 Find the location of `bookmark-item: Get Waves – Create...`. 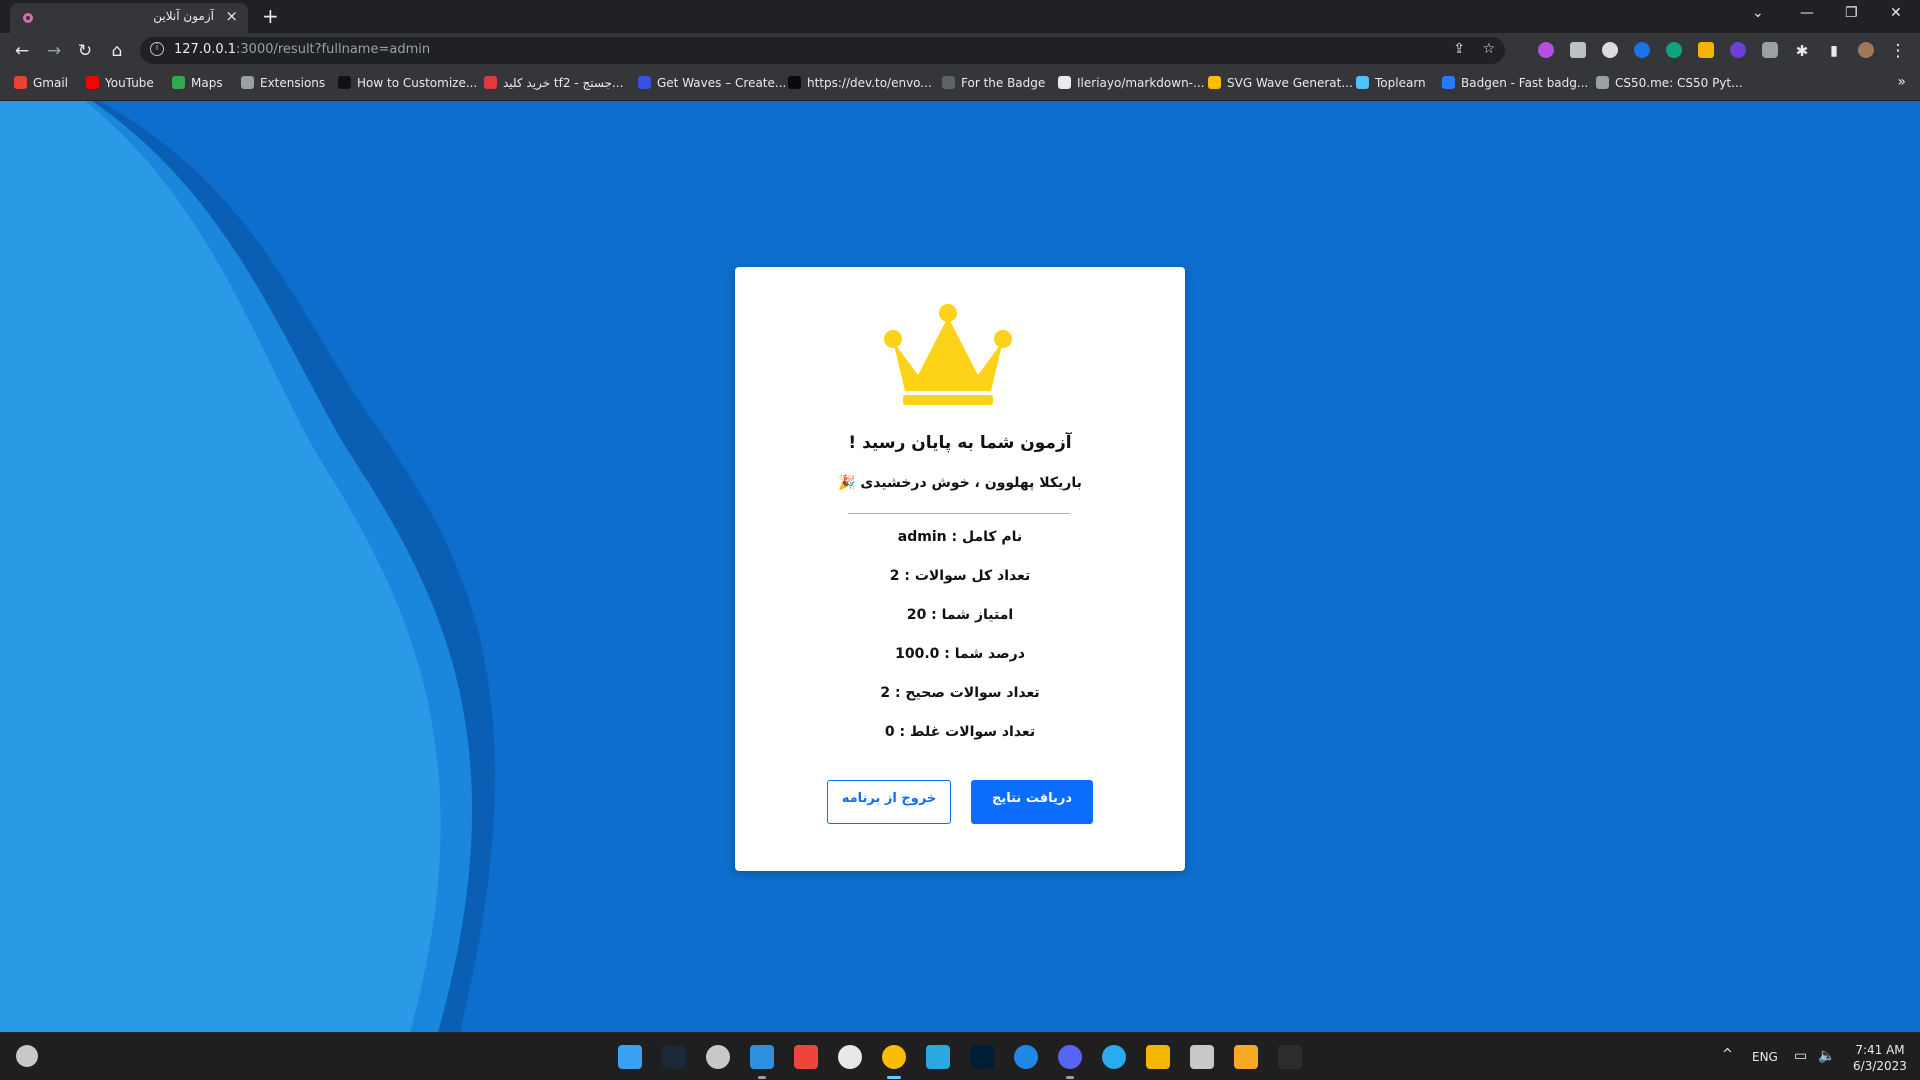

bookmark-item: Get Waves – Create... is located at coordinates (712, 83).